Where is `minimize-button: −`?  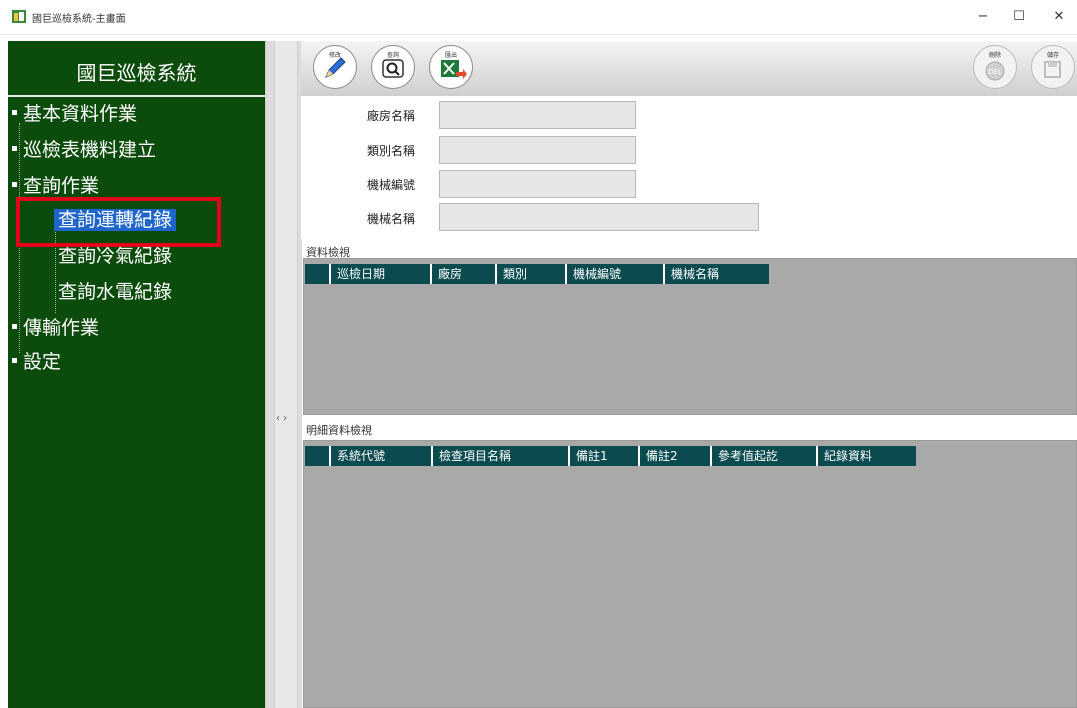 minimize-button: − is located at coordinates (983, 17).